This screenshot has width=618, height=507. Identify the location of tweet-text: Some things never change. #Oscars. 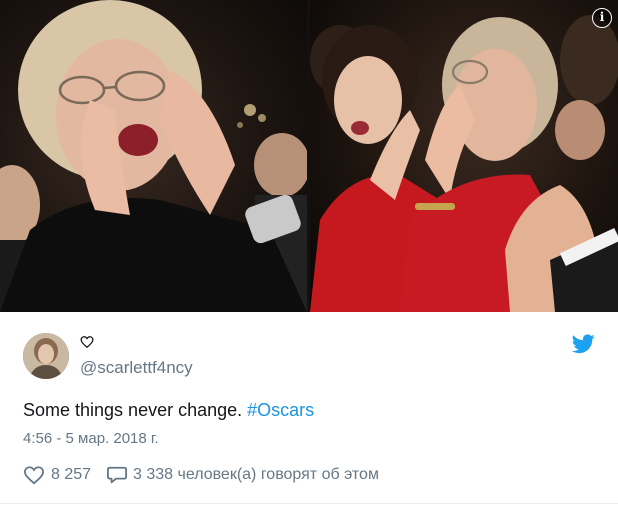
(168, 410).